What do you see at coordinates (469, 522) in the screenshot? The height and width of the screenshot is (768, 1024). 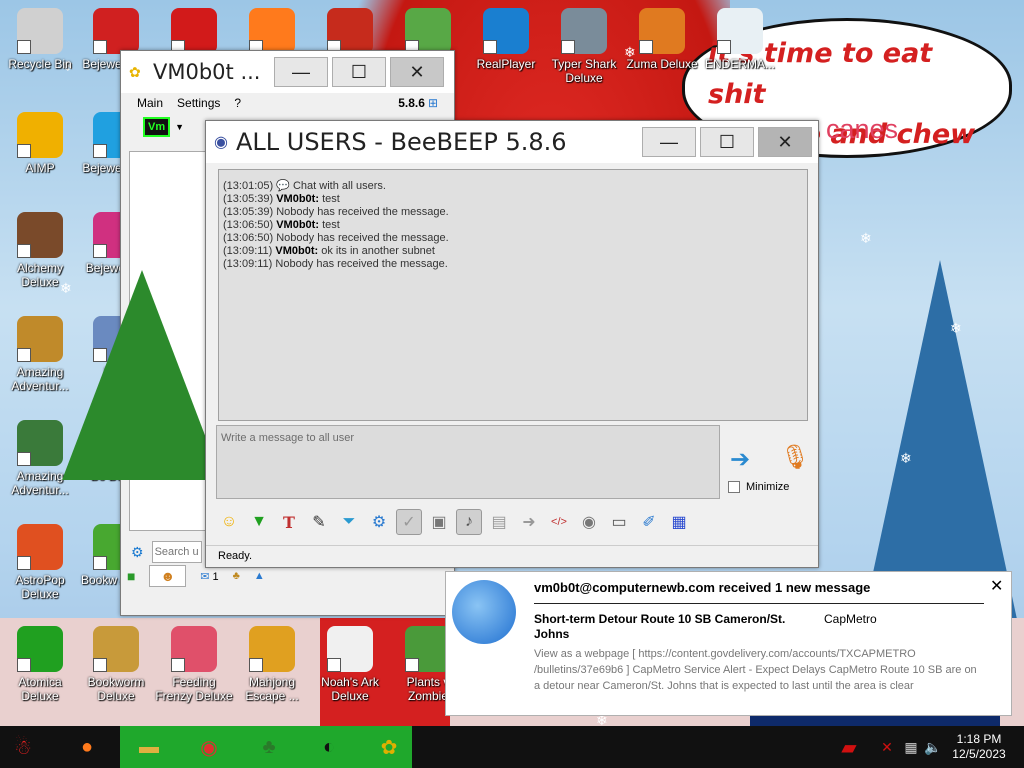 I see `sound-icon: ♪` at bounding box center [469, 522].